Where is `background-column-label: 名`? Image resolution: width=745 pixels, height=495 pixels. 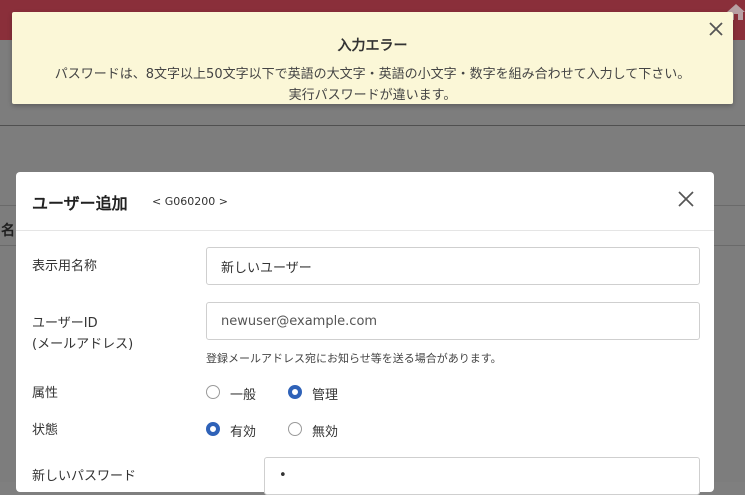
background-column-label: 名 is located at coordinates (8, 231).